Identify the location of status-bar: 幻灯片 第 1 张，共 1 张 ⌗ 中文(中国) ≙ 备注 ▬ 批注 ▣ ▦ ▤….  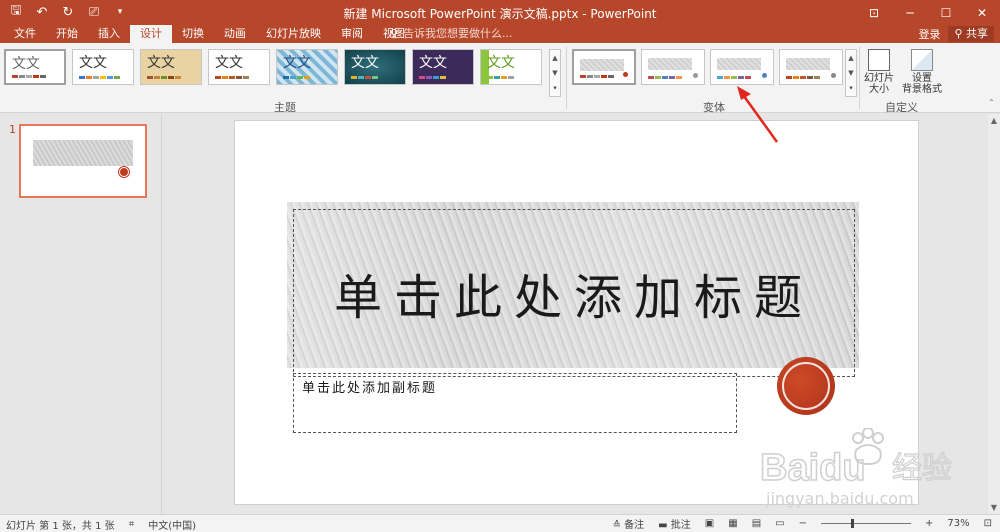
(500, 523).